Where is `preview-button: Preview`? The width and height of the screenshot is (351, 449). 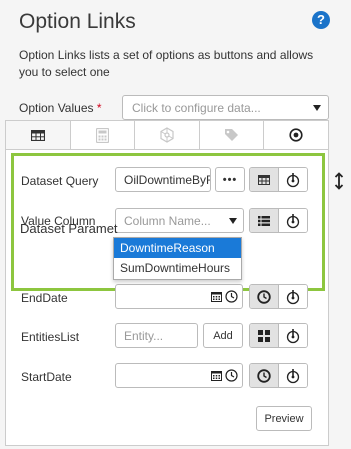 preview-button: Preview is located at coordinates (284, 418).